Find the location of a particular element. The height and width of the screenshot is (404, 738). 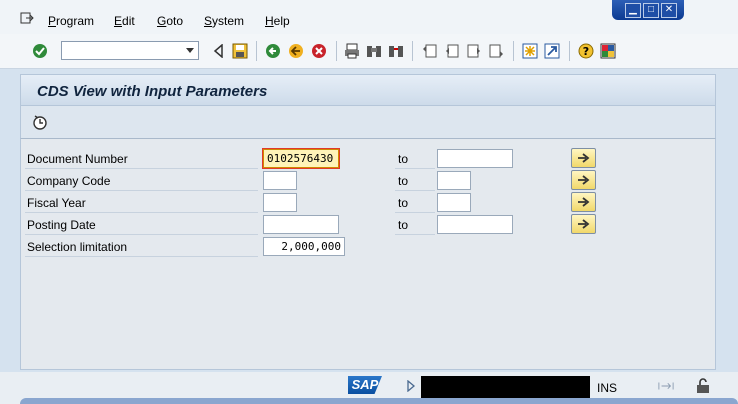

selection-limitation-input: 2,000,000 is located at coordinates (304, 246).